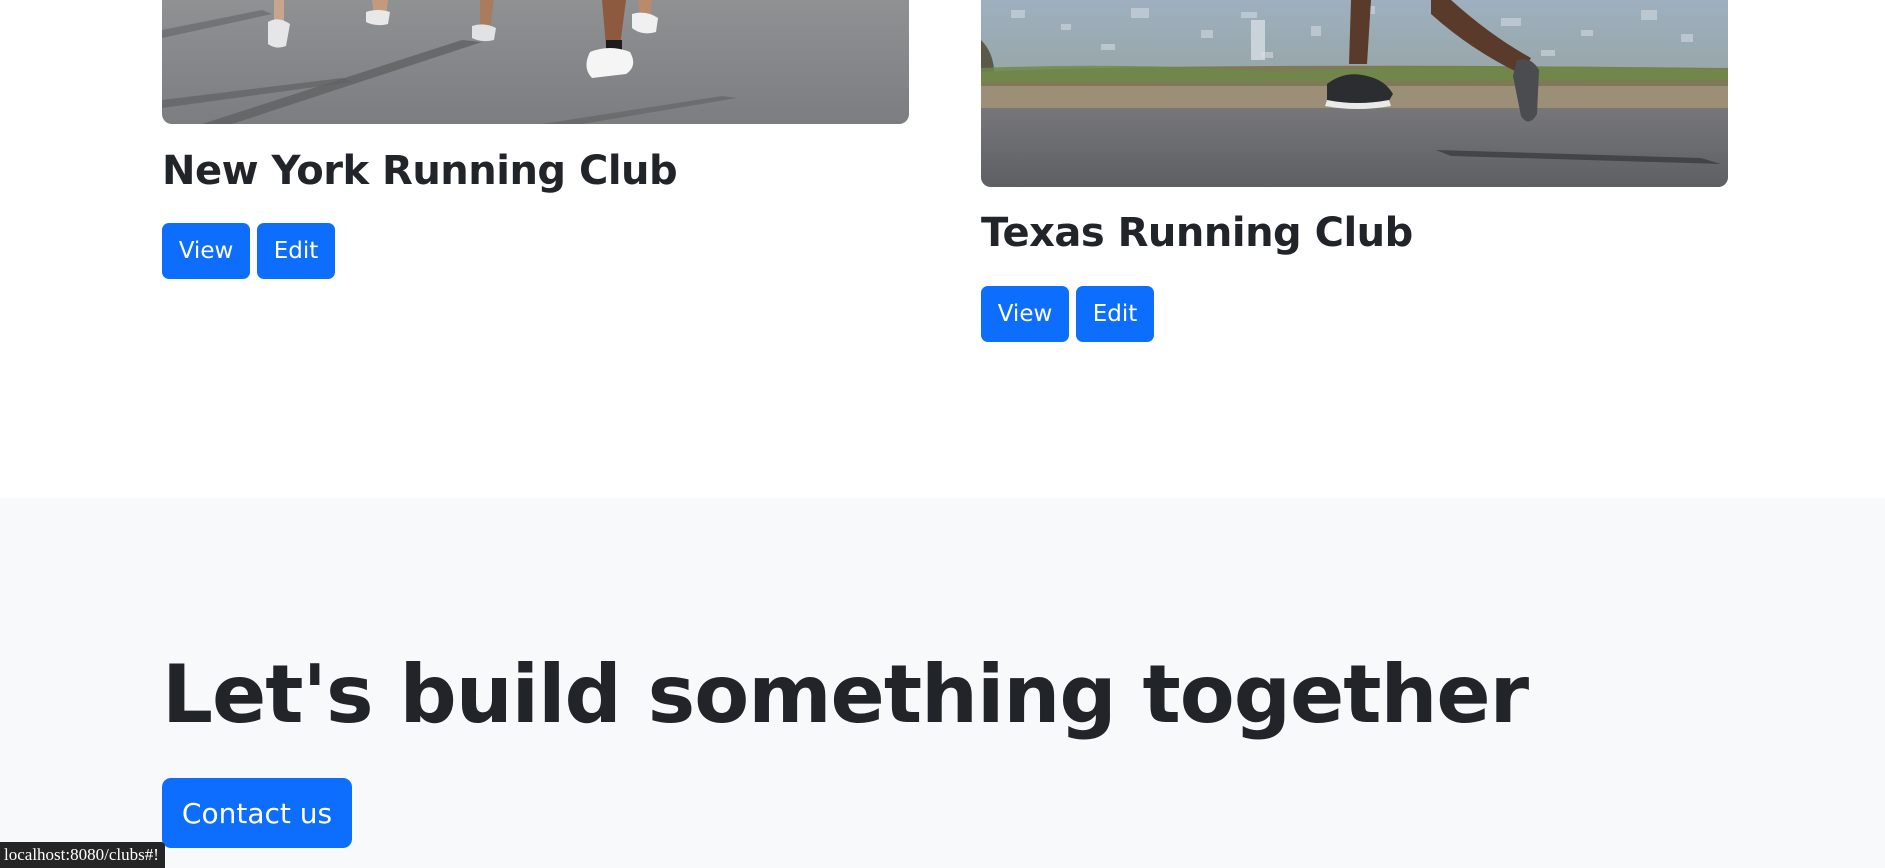 The image size is (1885, 868). Describe the element at coordinates (1197, 233) in the screenshot. I see `club-title: Texas Running Club` at that location.